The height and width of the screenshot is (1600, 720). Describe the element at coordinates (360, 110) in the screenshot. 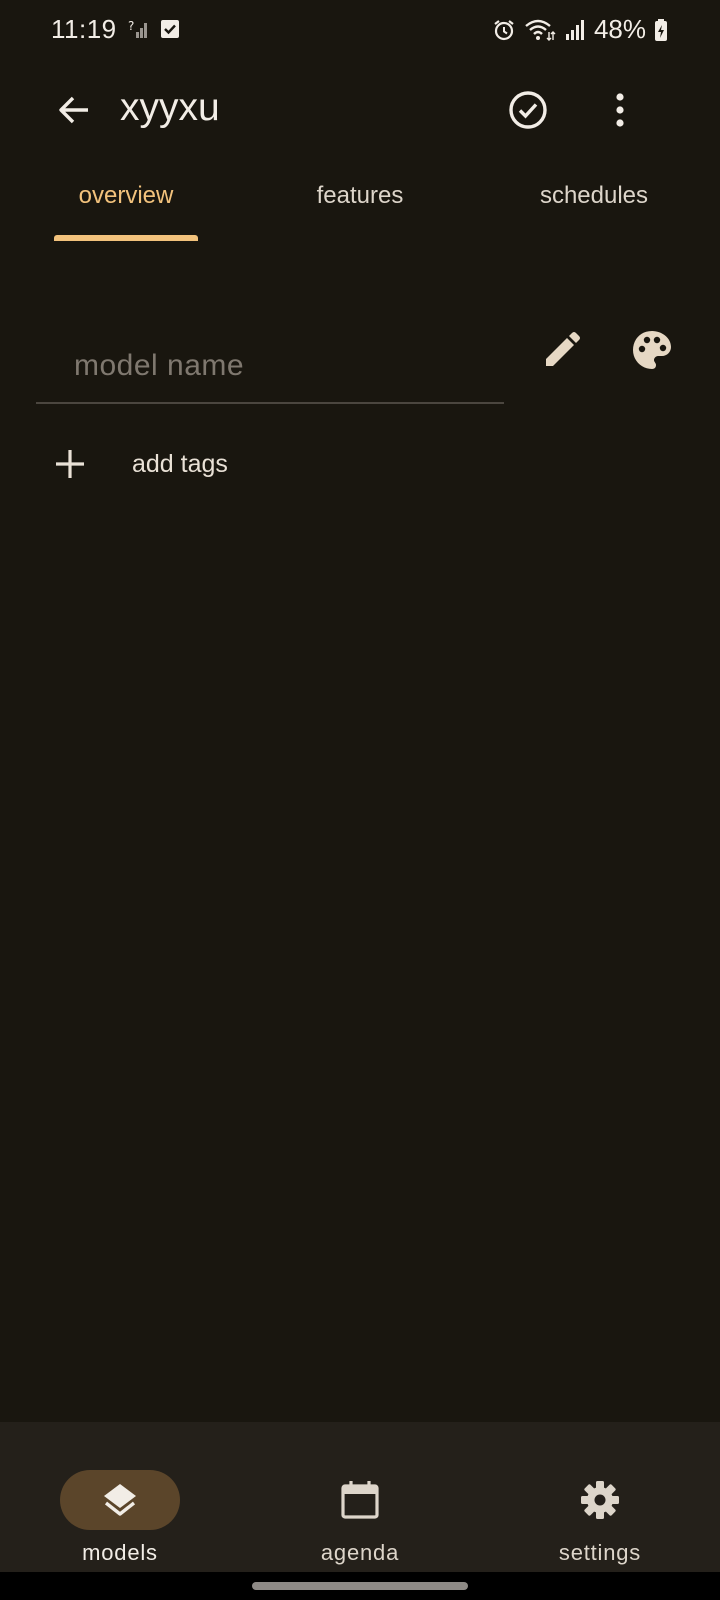

I see `app-bar: xyyxu` at that location.